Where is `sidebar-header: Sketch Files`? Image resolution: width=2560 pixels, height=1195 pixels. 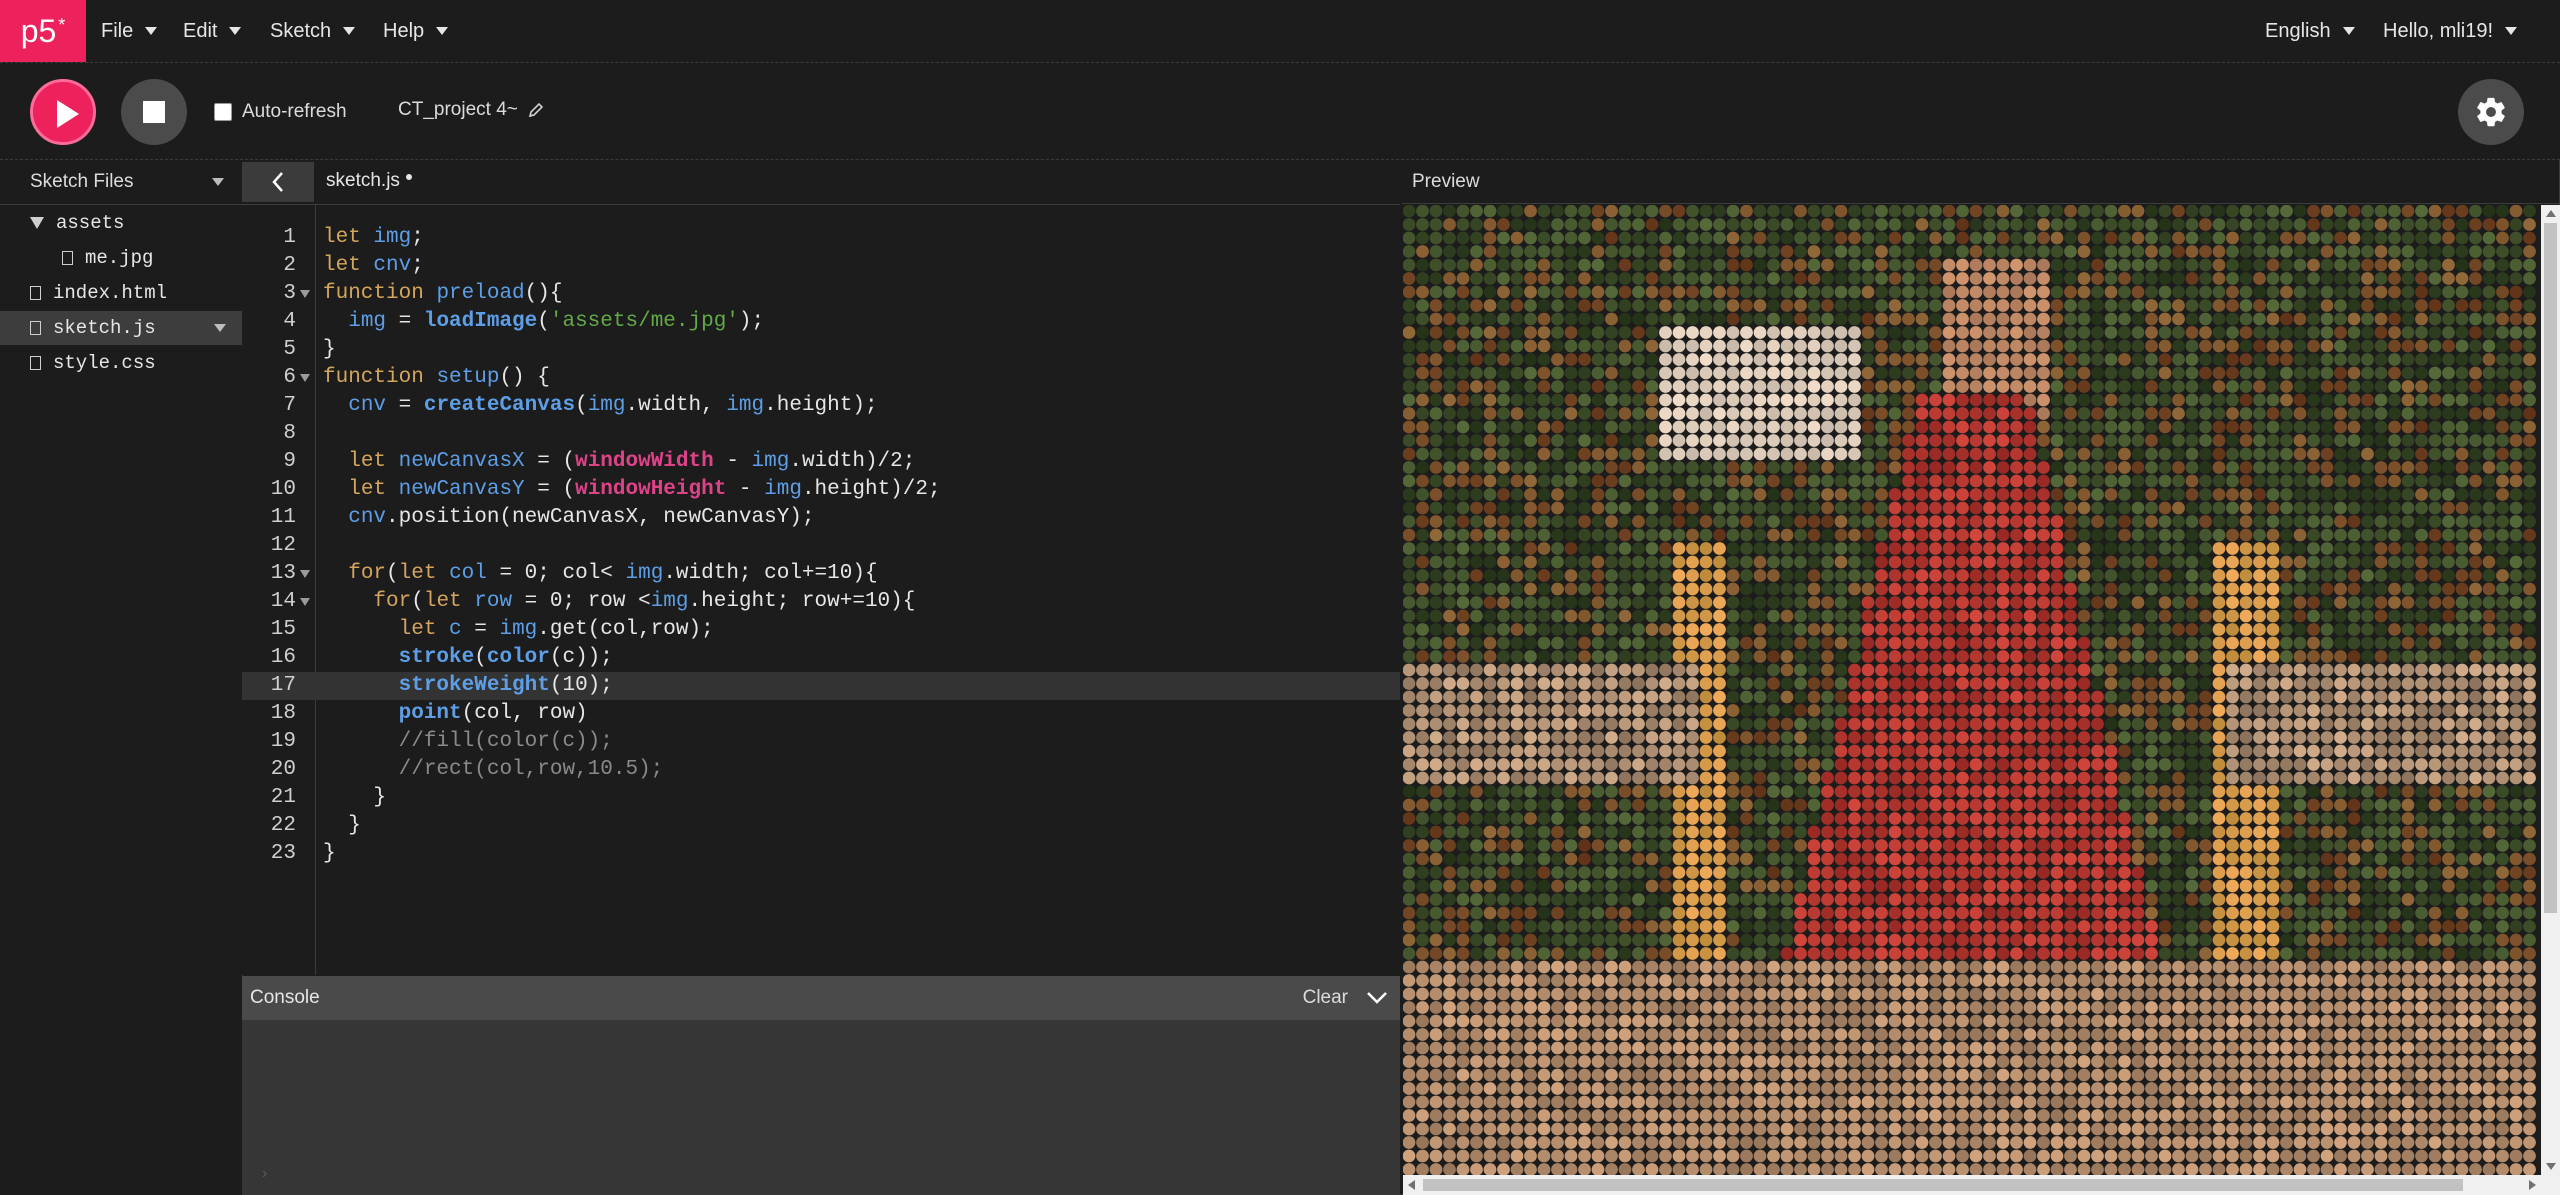 sidebar-header: Sketch Files is located at coordinates (121, 182).